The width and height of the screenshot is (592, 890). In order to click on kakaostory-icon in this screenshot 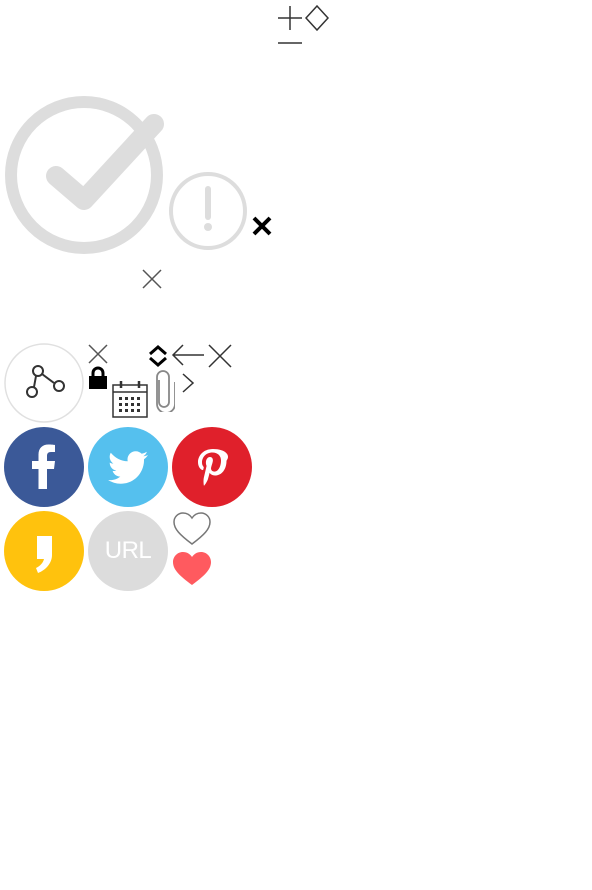, I will do `click(44, 554)`.